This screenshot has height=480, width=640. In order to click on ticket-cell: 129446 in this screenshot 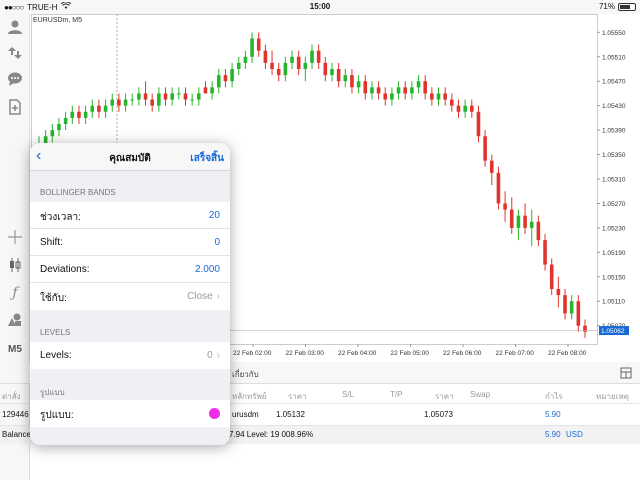, I will do `click(15, 414)`.